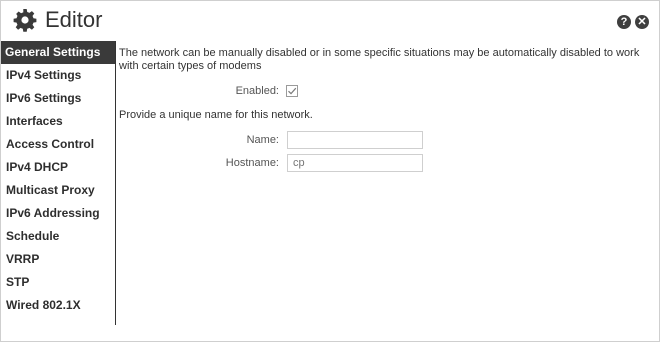 The image size is (660, 342). Describe the element at coordinates (257, 91) in the screenshot. I see `enabled-label: Enabled:` at that location.